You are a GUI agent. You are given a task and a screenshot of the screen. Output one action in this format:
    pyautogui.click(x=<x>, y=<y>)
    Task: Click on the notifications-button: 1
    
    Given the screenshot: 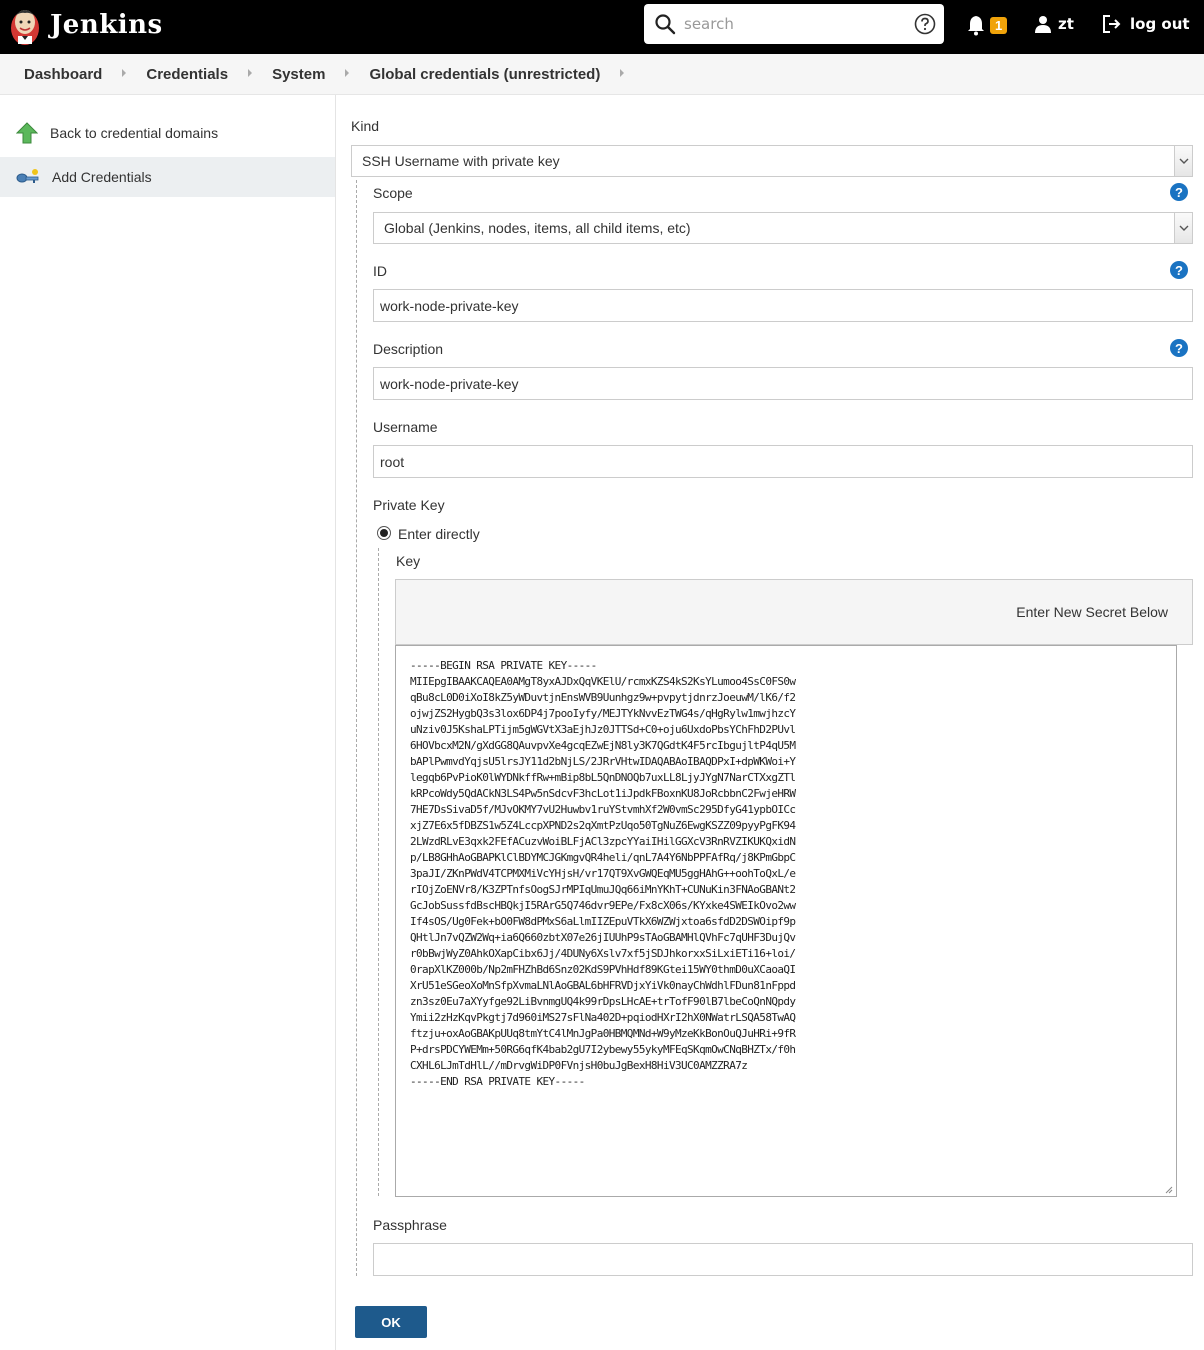 What is the action you would take?
    pyautogui.click(x=987, y=25)
    